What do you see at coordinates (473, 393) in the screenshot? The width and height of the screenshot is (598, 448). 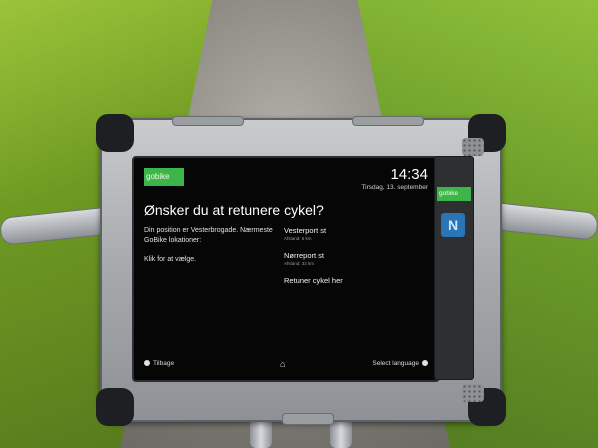 I see `speaker-grille-bottom` at bounding box center [473, 393].